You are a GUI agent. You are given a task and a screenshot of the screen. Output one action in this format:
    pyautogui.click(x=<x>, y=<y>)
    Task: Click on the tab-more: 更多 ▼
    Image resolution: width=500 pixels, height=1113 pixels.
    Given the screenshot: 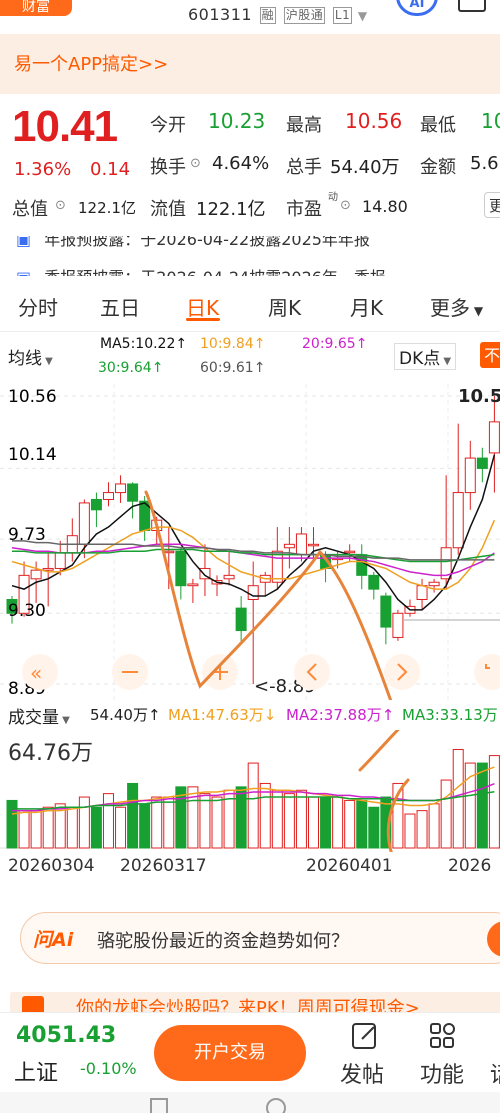 What is the action you would take?
    pyautogui.click(x=456, y=306)
    